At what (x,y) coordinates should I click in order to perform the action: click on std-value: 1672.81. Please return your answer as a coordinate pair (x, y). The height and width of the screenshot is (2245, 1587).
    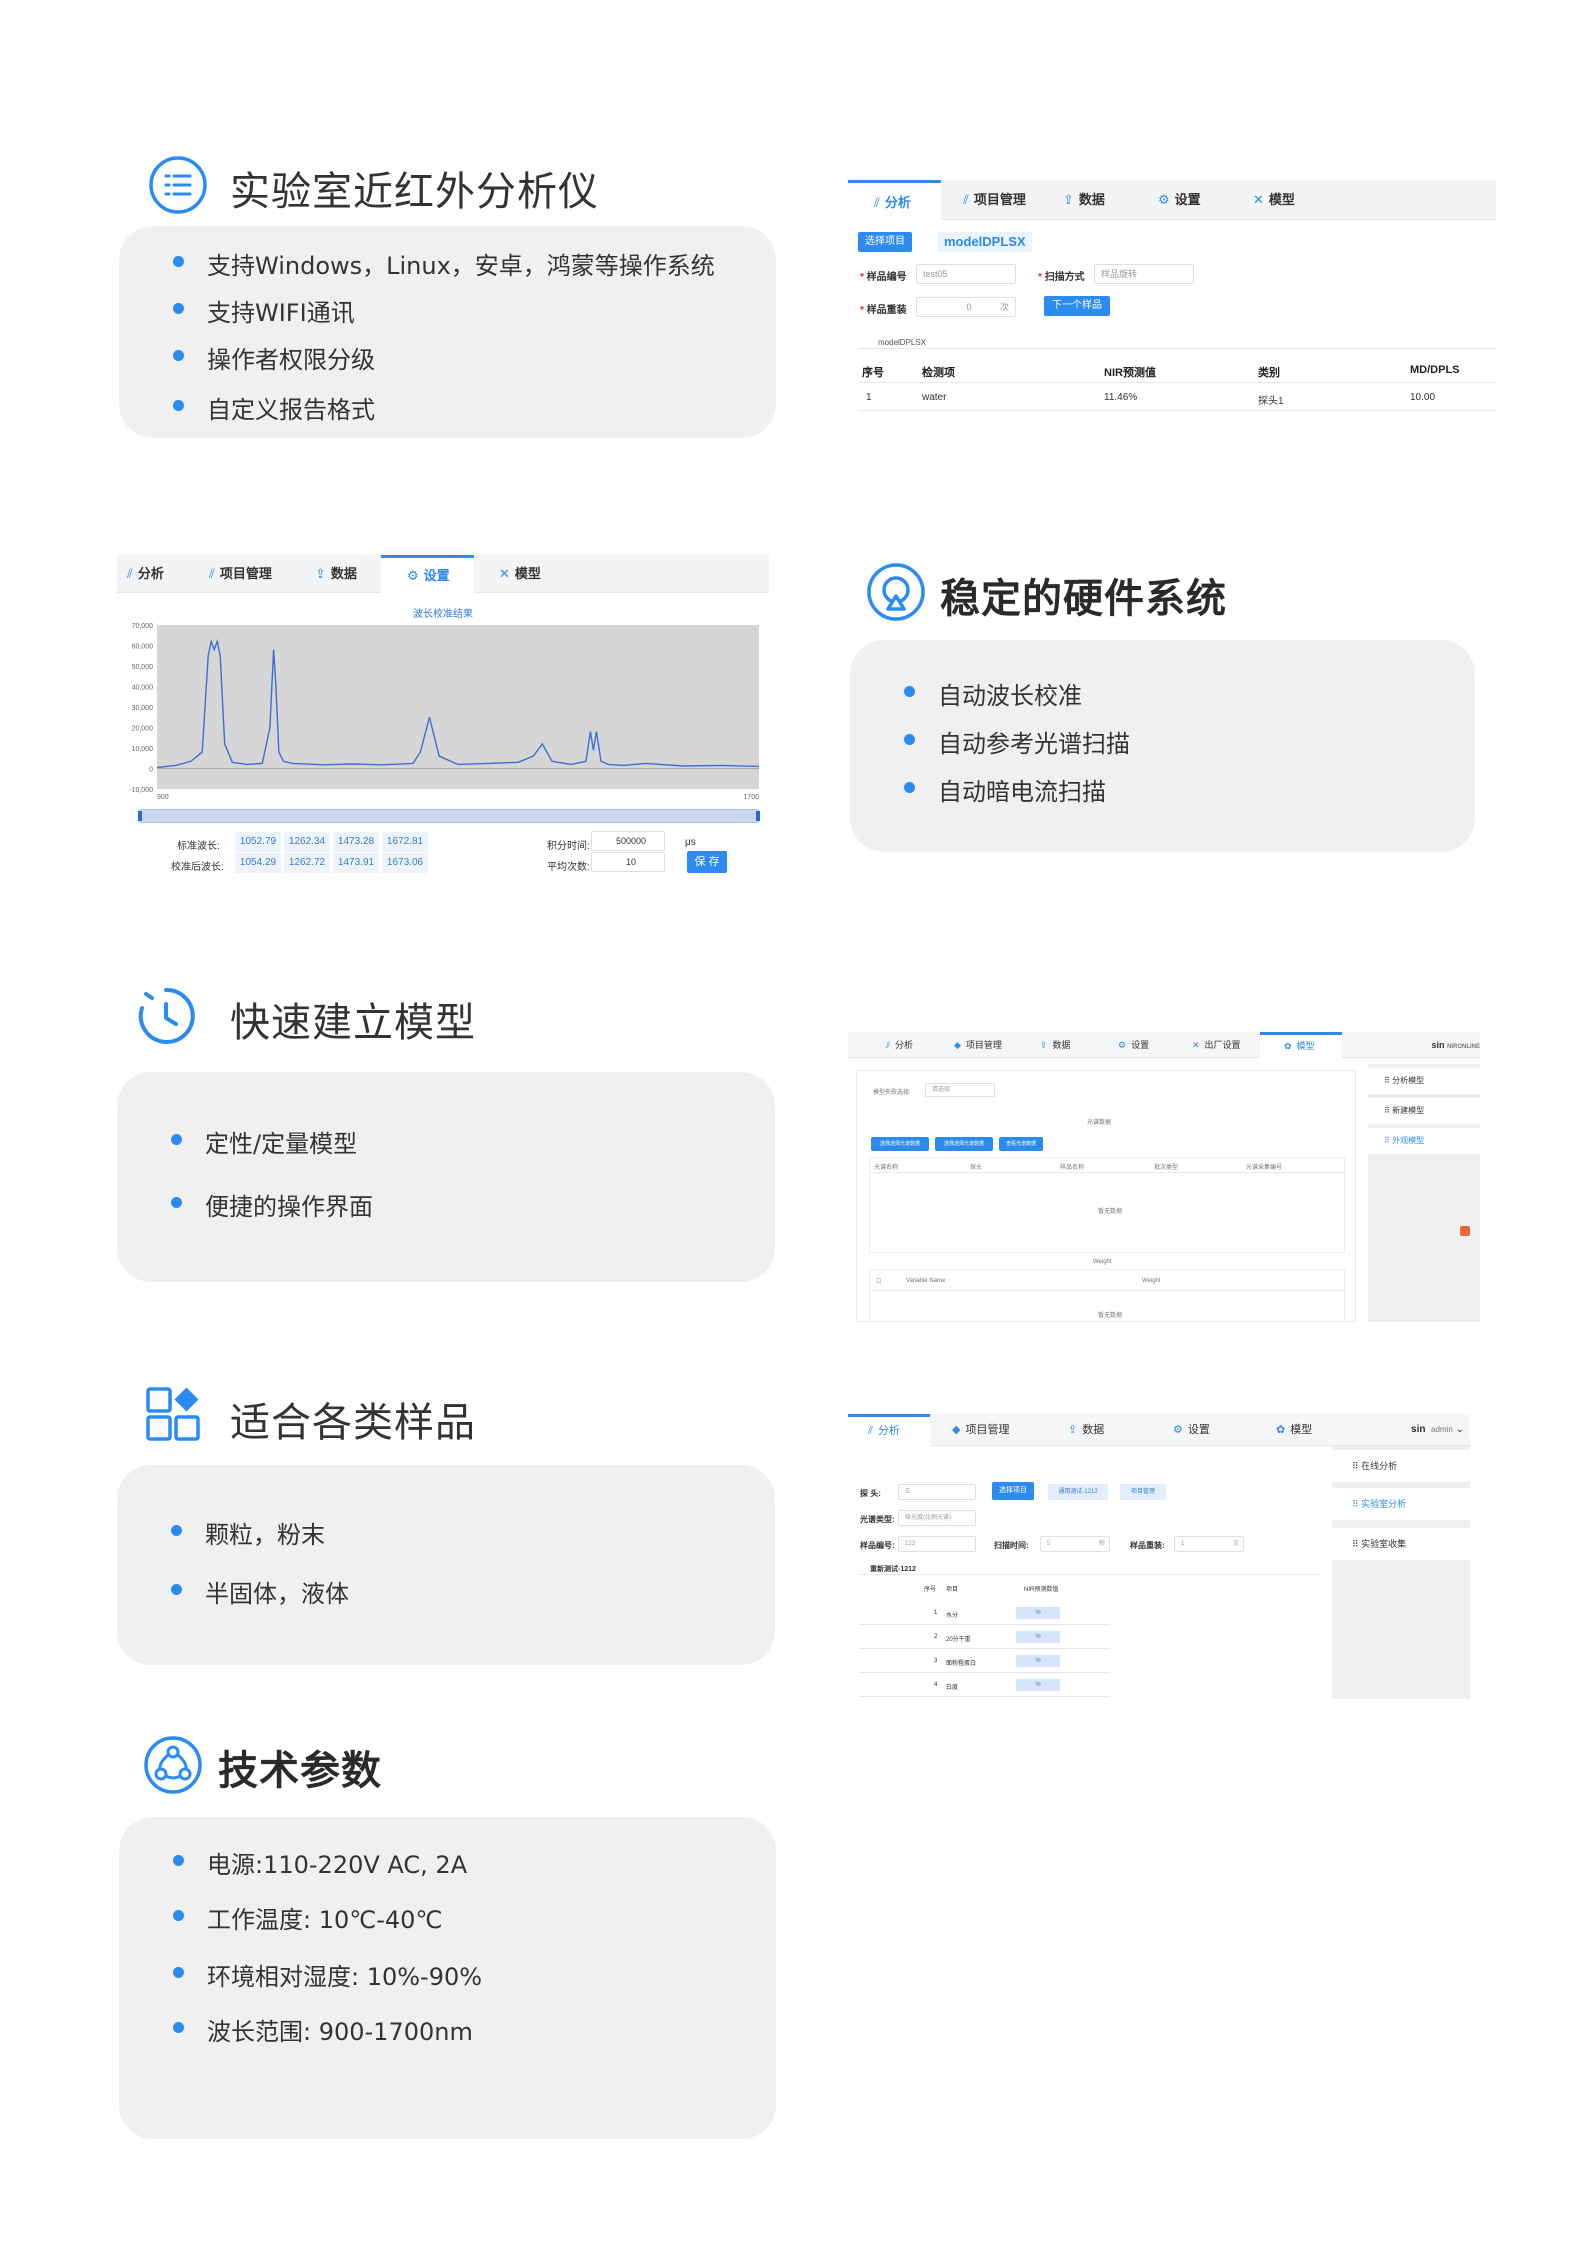
    Looking at the image, I should click on (405, 842).